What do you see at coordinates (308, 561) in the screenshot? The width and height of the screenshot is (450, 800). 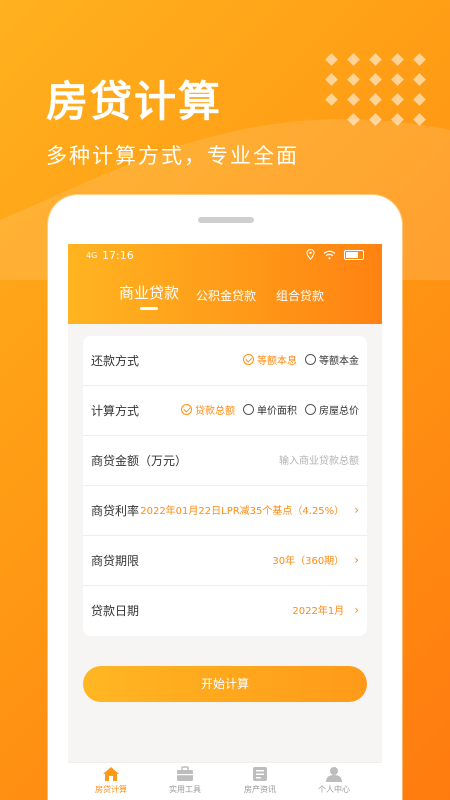 I see `loan-term-value: 30年（360期）` at bounding box center [308, 561].